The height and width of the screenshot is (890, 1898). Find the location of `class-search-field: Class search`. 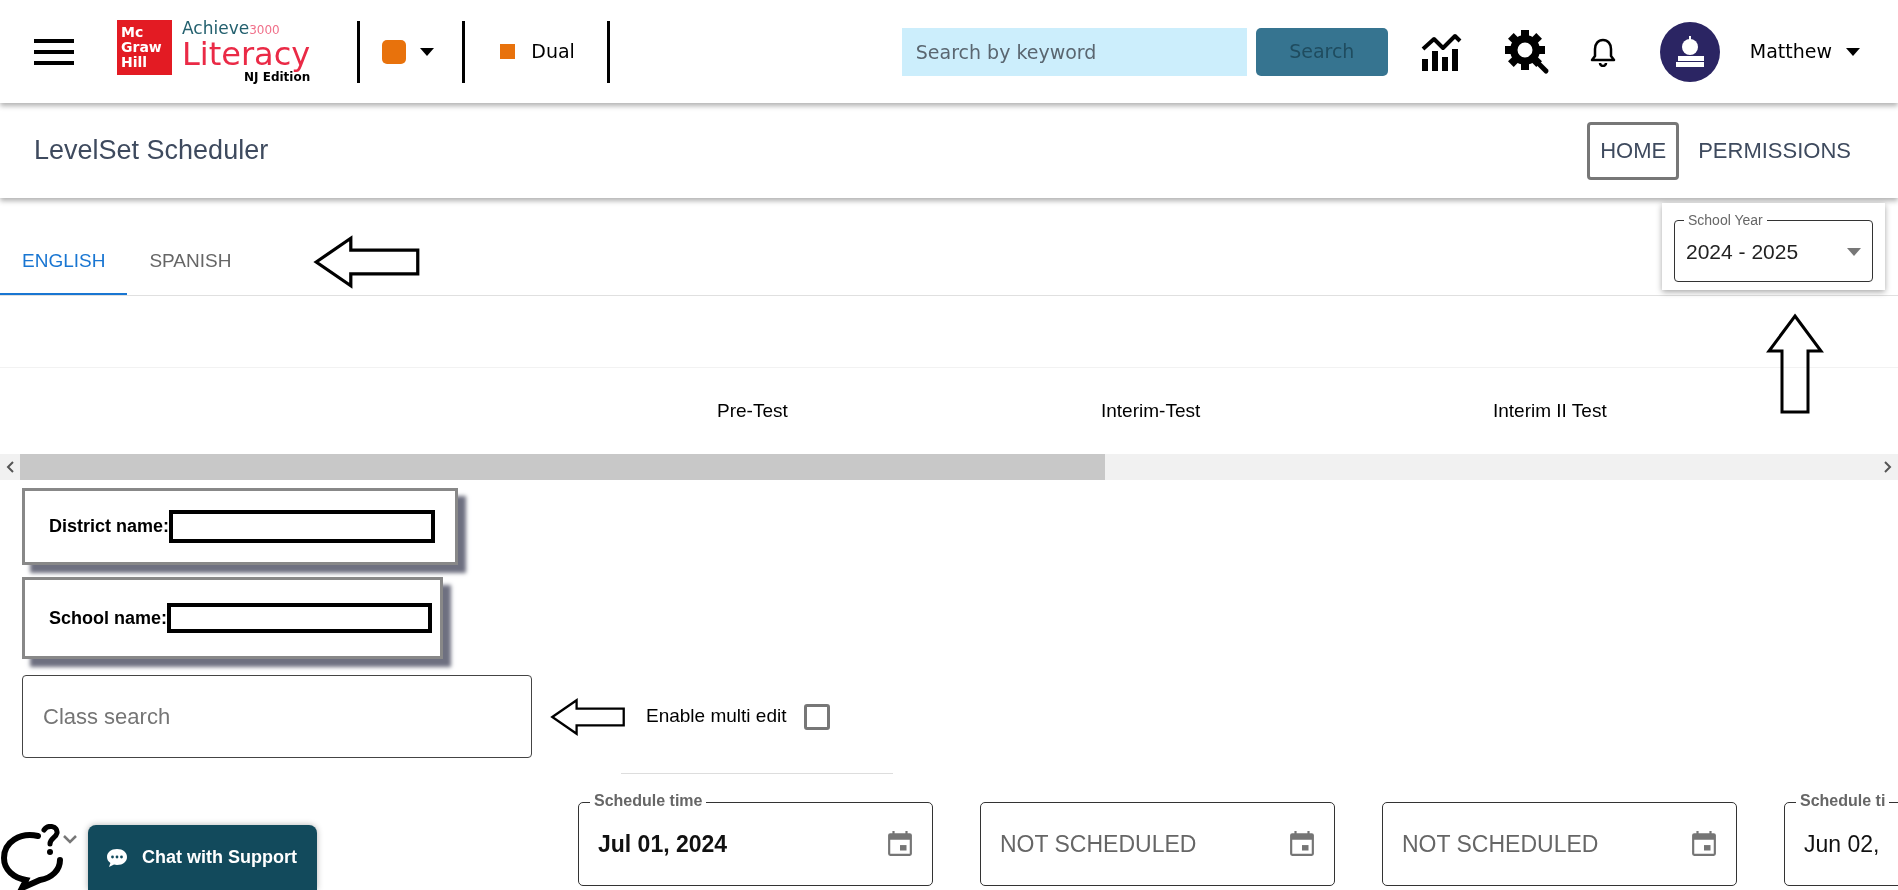

class-search-field: Class search is located at coordinates (277, 716).